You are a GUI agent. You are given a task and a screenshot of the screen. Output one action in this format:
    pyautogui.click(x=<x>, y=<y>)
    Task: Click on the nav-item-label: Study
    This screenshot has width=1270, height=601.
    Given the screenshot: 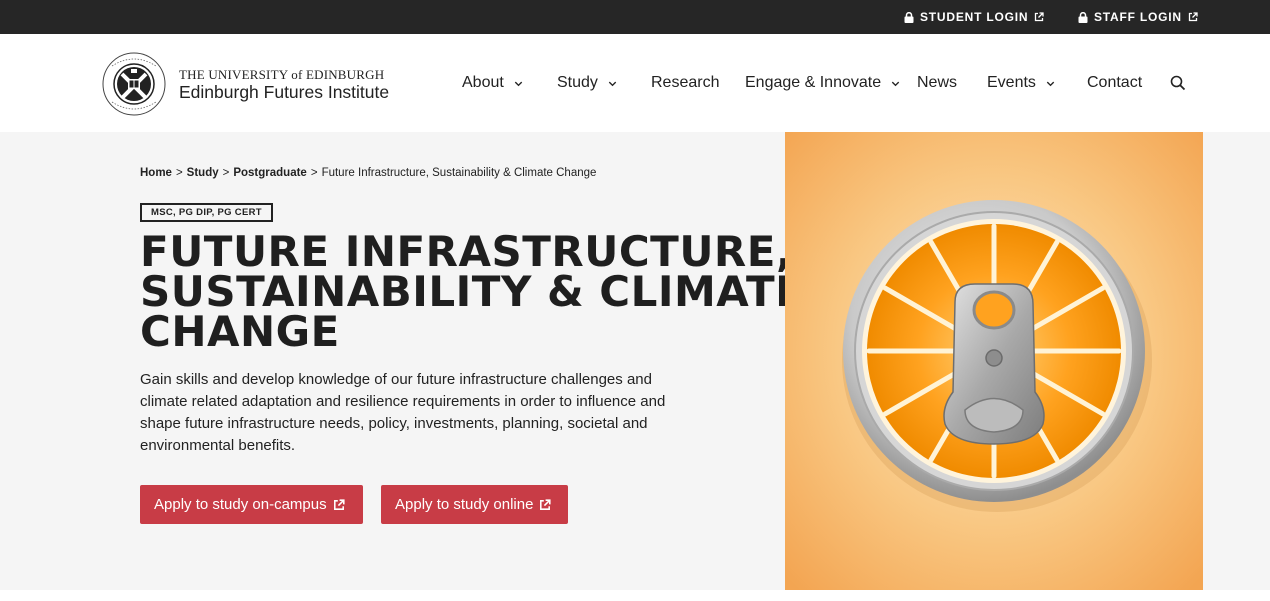 What is the action you would take?
    pyautogui.click(x=577, y=82)
    